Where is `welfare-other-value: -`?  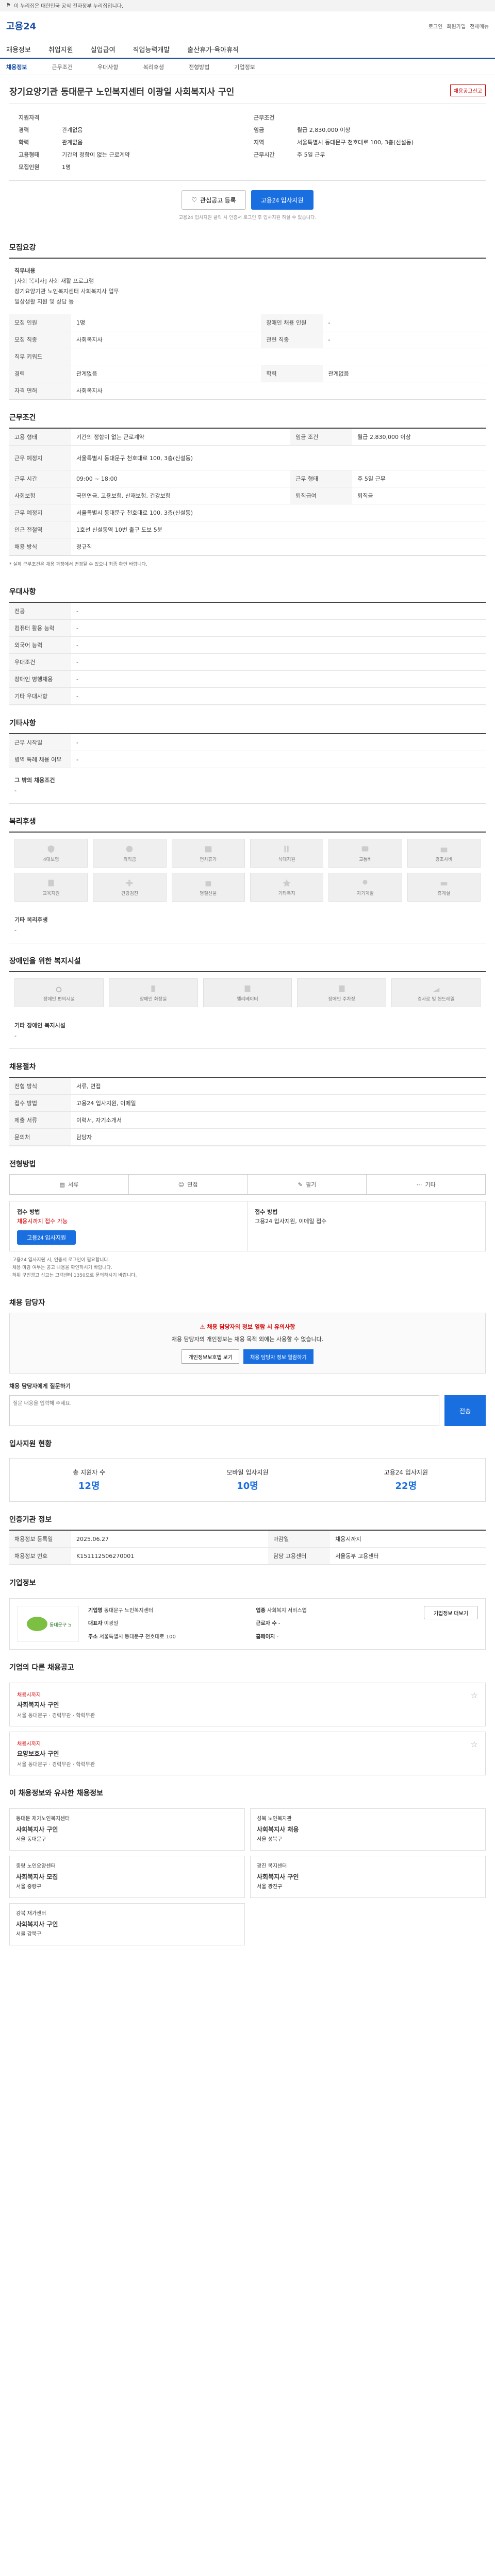
welfare-other-value: - is located at coordinates (15, 930).